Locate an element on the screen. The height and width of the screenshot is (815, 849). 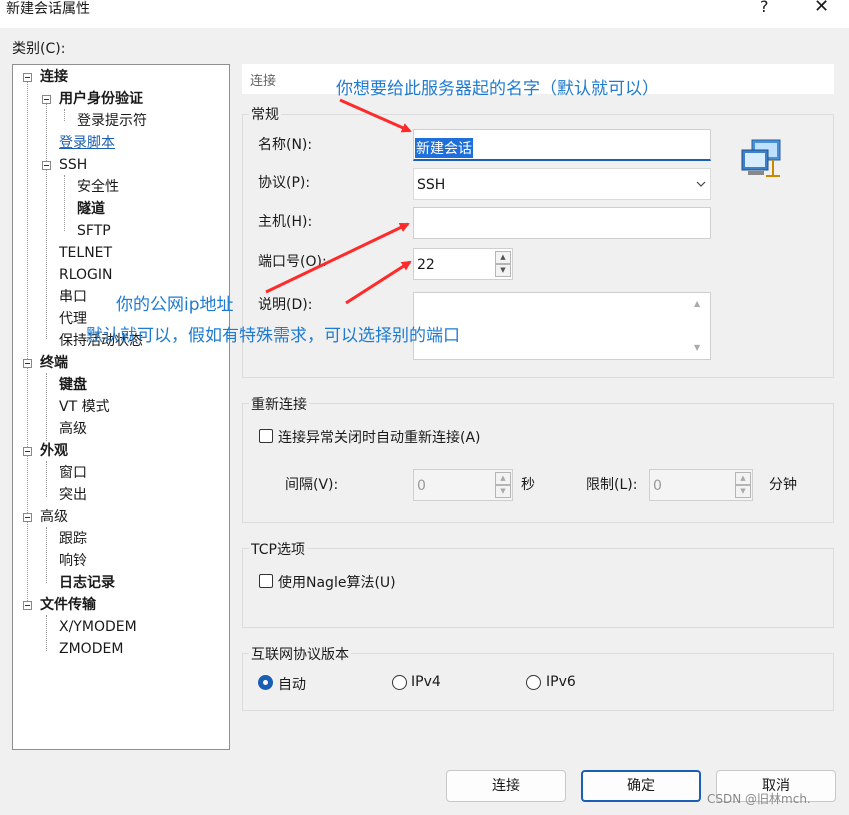
annotation-host-hint: 你的公网ip地址 is located at coordinates (175, 305).